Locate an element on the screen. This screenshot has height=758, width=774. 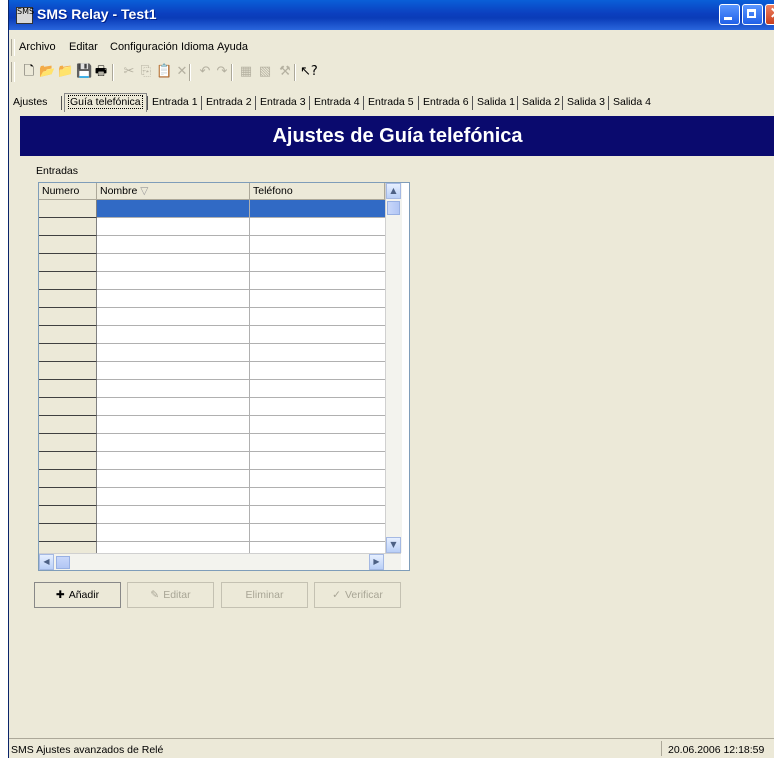
menu-configuracion: Configuración is located at coordinates (144, 47).